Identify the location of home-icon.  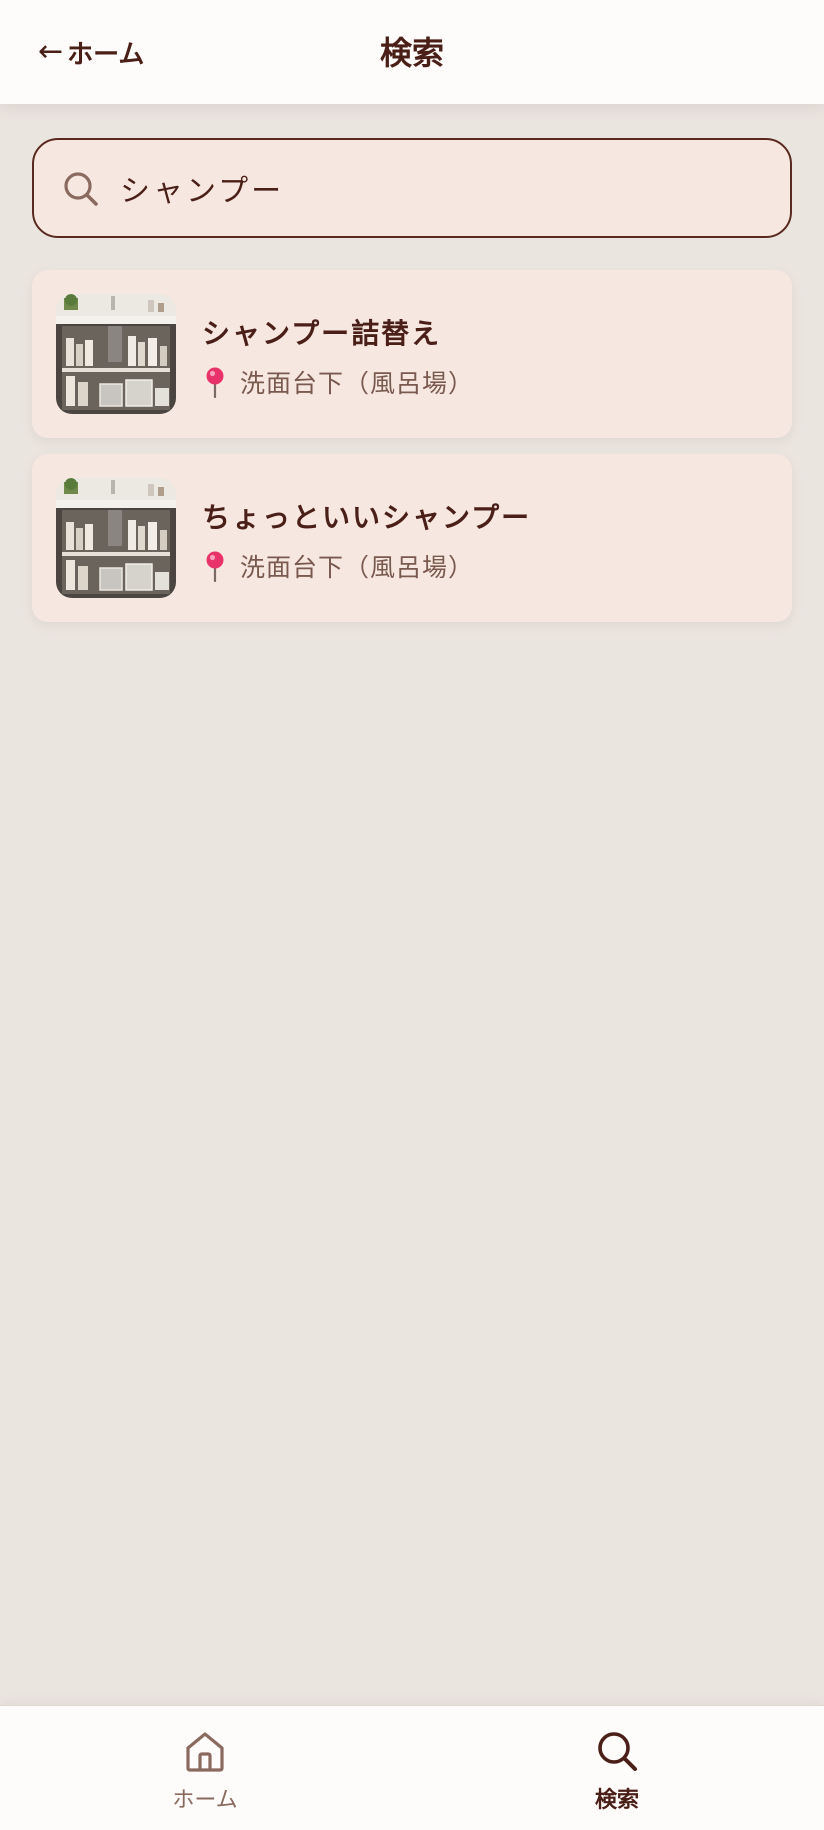
(205, 1752).